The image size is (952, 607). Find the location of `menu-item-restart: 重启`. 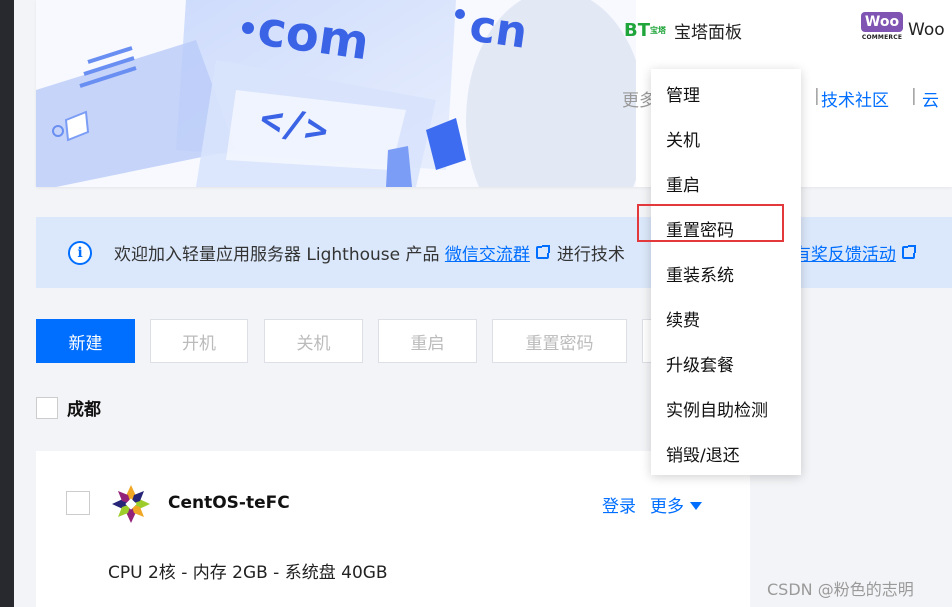

menu-item-restart: 重启 is located at coordinates (683, 183).